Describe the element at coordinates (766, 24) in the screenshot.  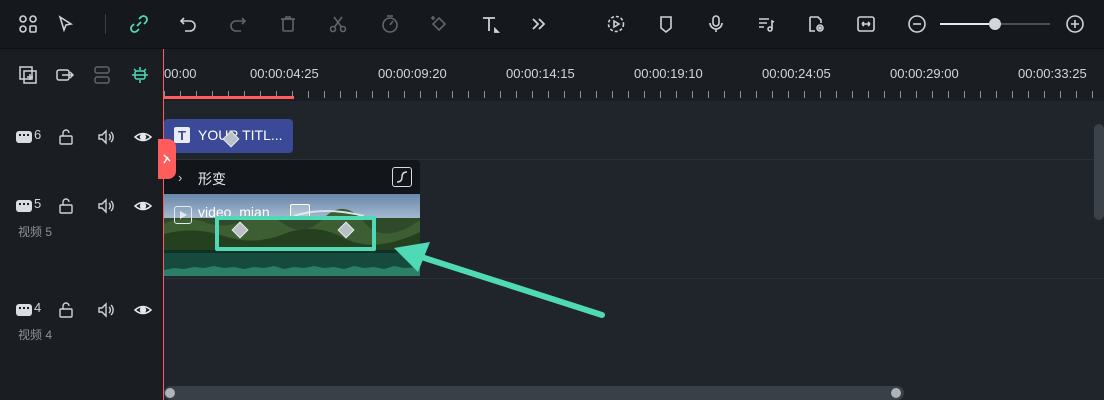
I see `audio-mix-icon` at that location.